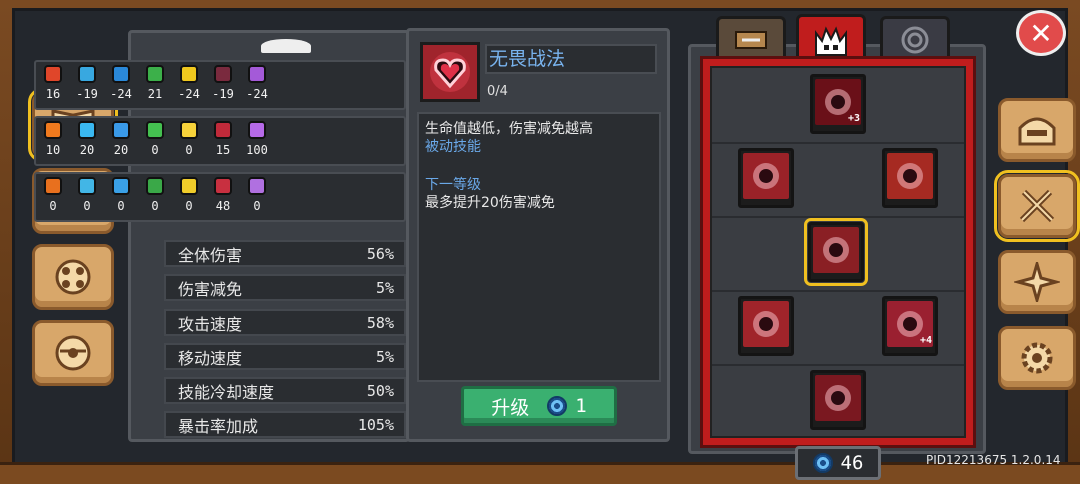 The image size is (1080, 484). Describe the element at coordinates (285, 253) in the screenshot. I see `stat-row: 全体伤害 56%` at that location.